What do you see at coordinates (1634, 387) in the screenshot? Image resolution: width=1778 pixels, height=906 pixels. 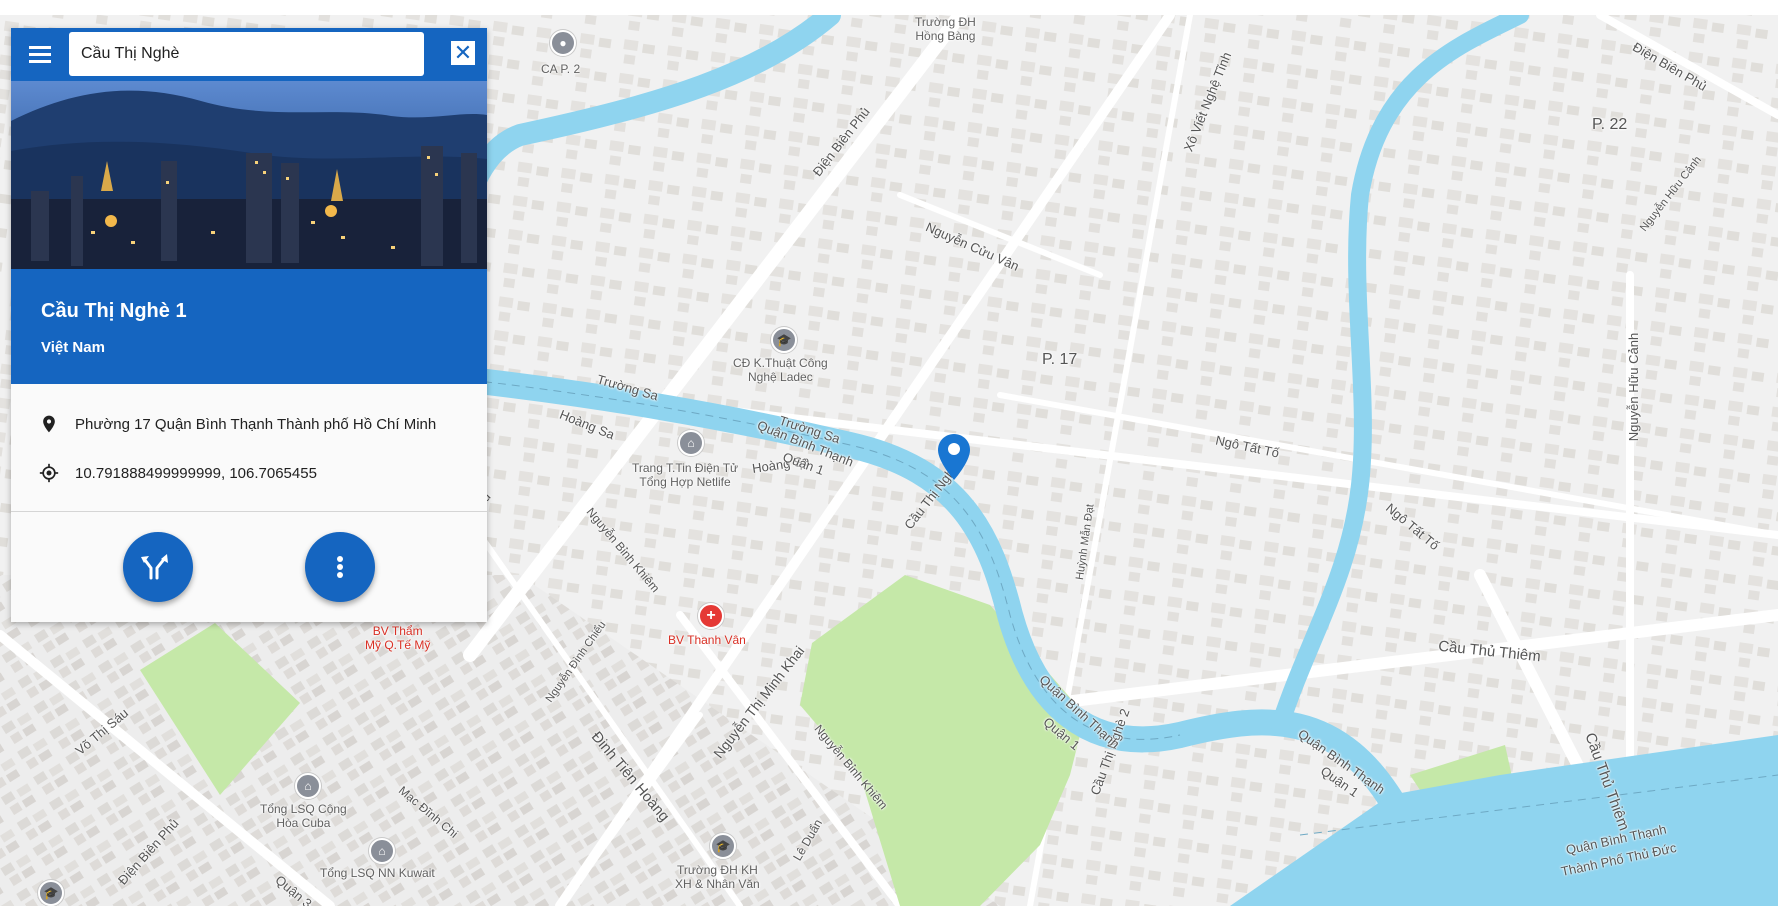 I see `map-label: Nguyễn Hữu Cảnh` at bounding box center [1634, 387].